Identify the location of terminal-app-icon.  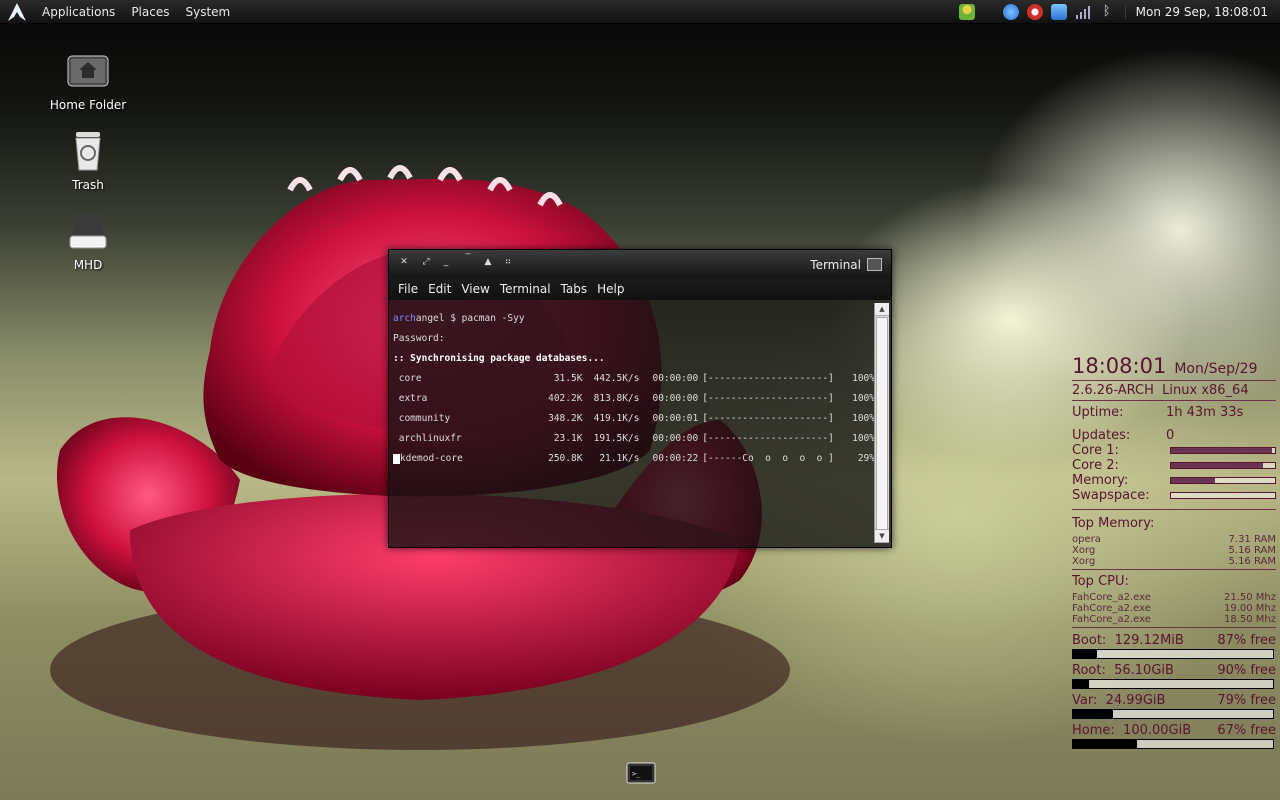
(874, 264).